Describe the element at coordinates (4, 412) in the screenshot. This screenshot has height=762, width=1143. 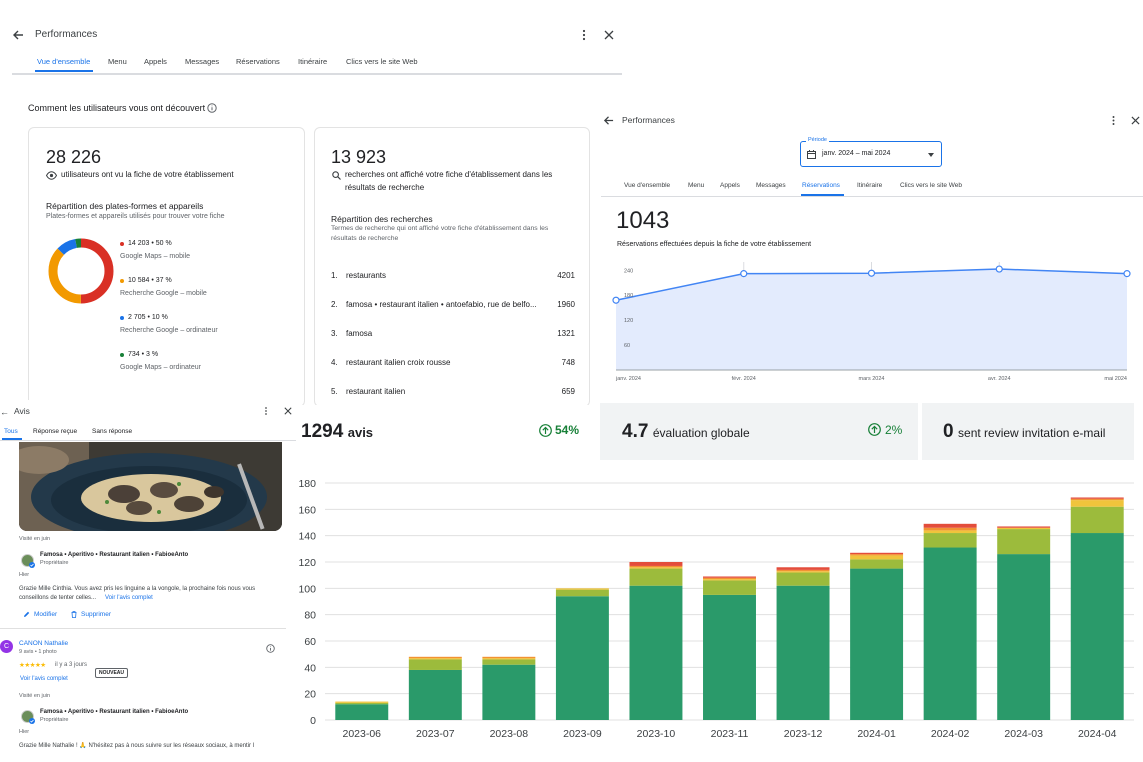
I see `back-arrow-fragment: ←` at that location.